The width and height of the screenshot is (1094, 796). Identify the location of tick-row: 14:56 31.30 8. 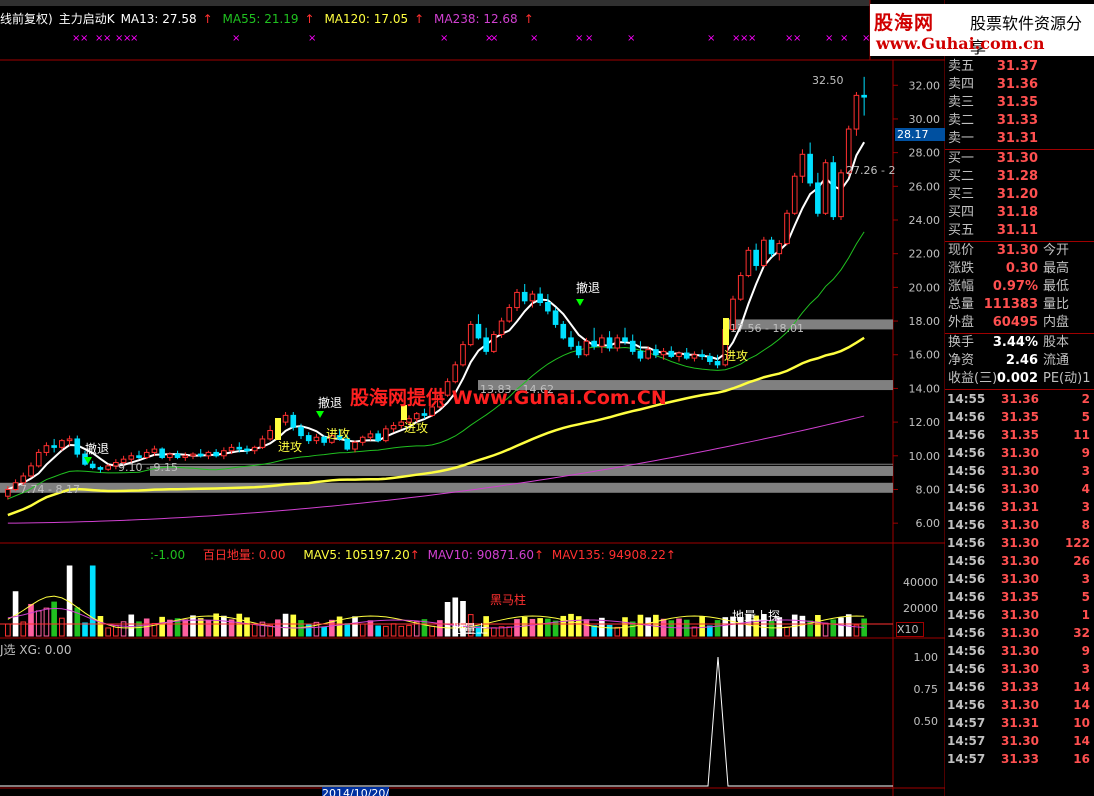
(1019, 525).